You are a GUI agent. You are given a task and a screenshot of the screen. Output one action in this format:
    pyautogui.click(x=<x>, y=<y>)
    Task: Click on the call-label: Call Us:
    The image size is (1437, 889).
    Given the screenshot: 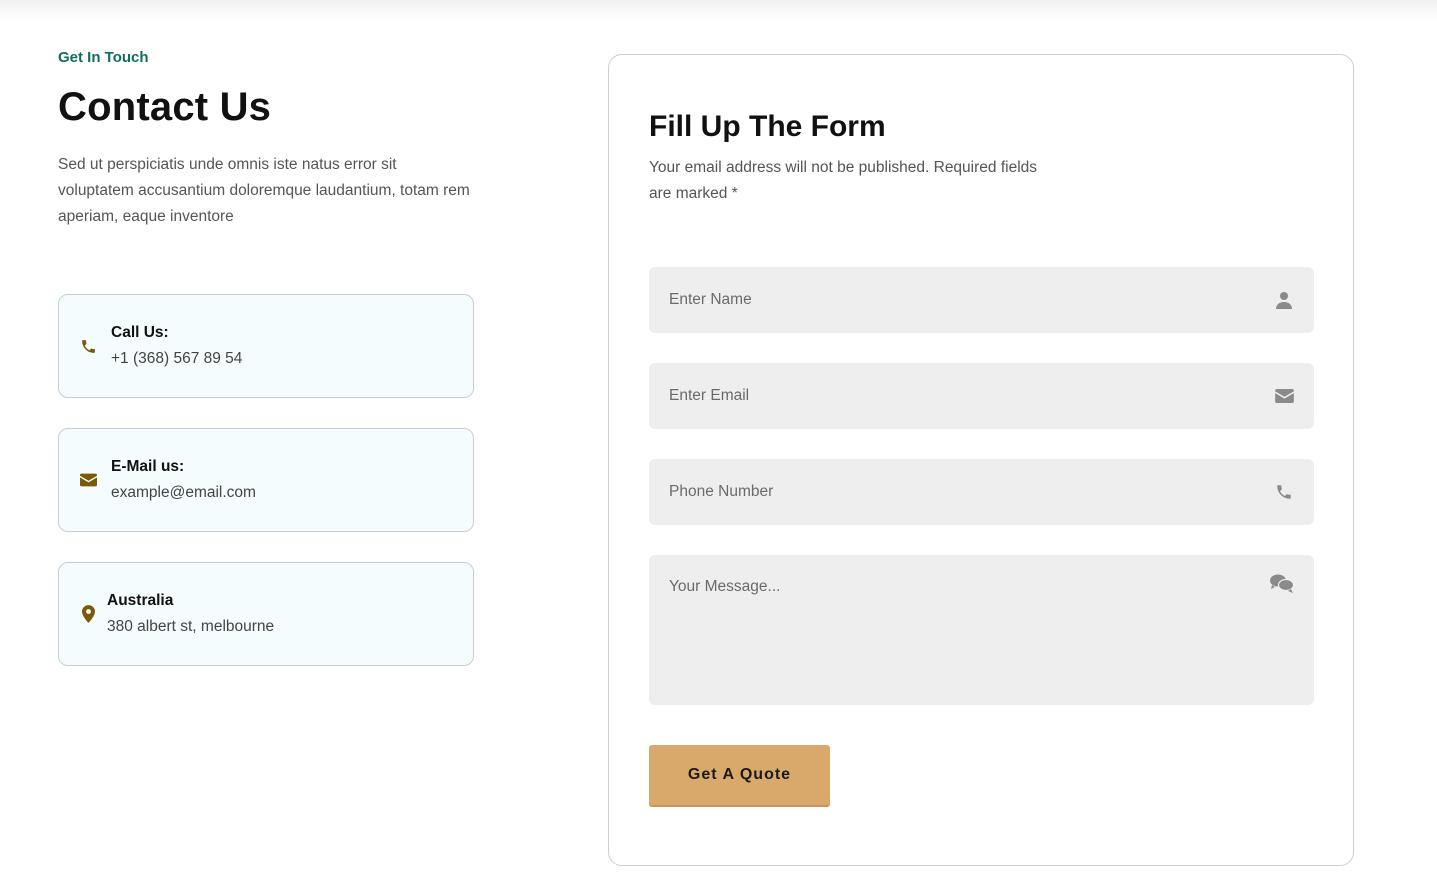 What is the action you would take?
    pyautogui.click(x=140, y=332)
    